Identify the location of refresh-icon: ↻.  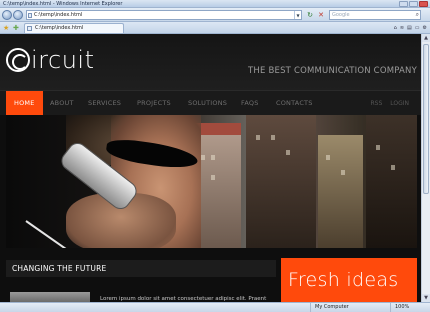
(310, 15).